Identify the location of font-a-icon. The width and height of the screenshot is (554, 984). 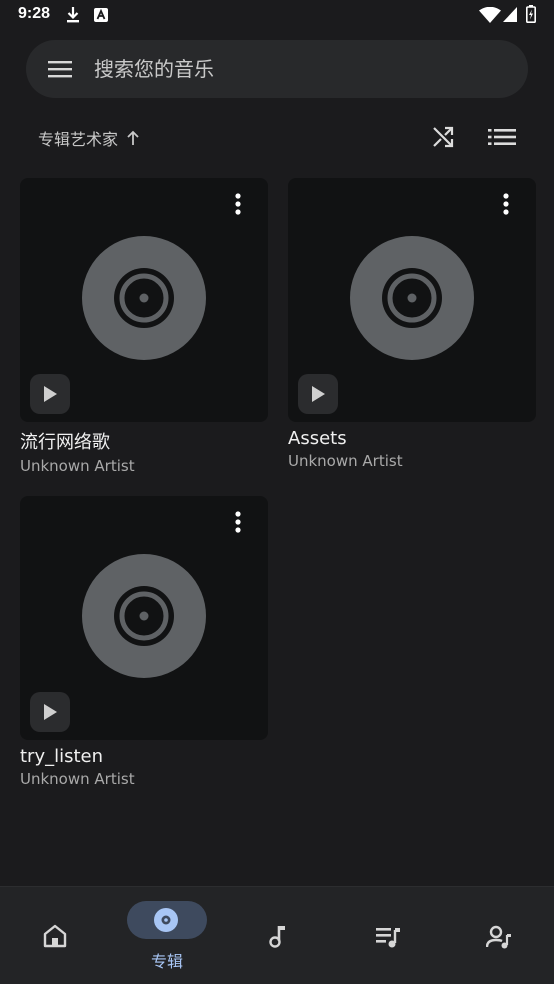
(101, 15).